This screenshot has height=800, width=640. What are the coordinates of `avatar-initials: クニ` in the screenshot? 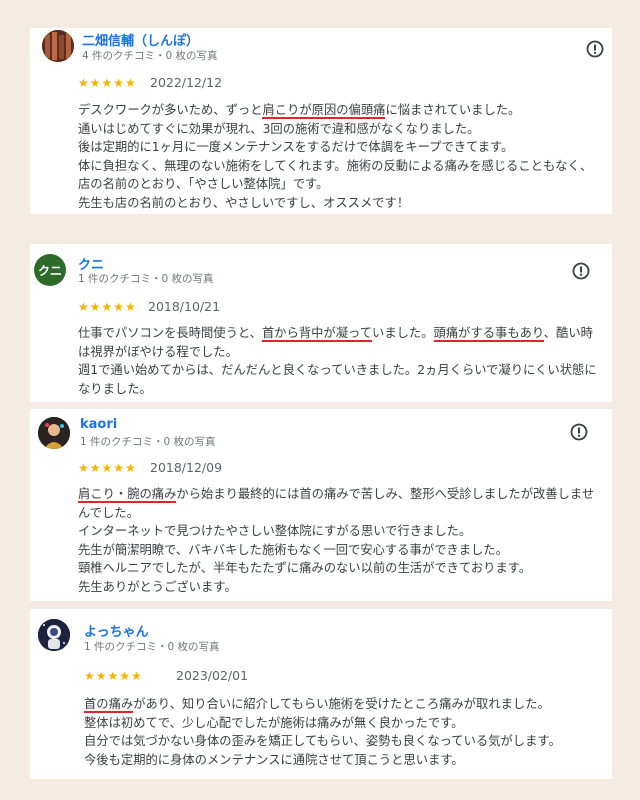 It's located at (49, 270).